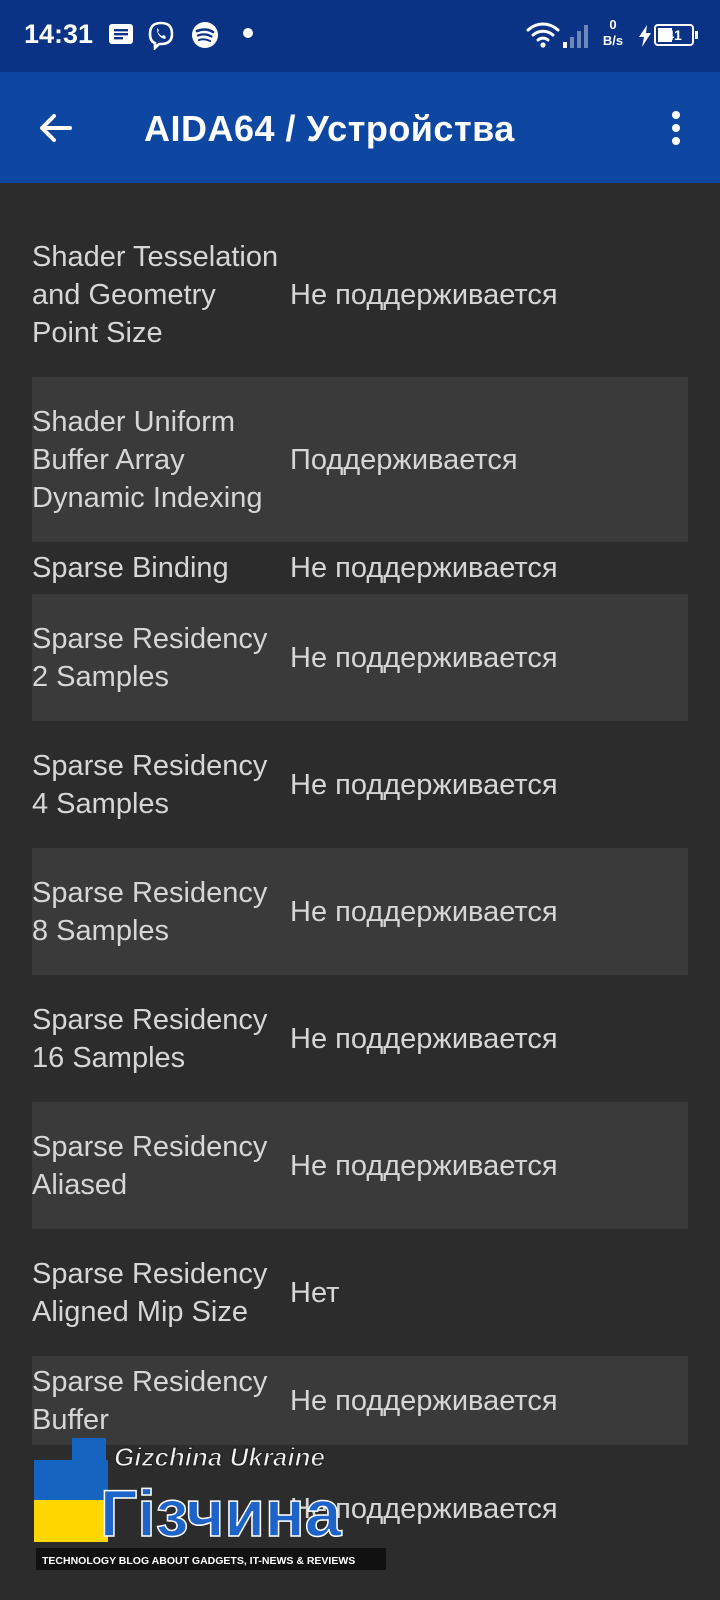 This screenshot has height=1600, width=720. Describe the element at coordinates (150, 1165) in the screenshot. I see `property-label: Sparse Residency Aliased` at that location.